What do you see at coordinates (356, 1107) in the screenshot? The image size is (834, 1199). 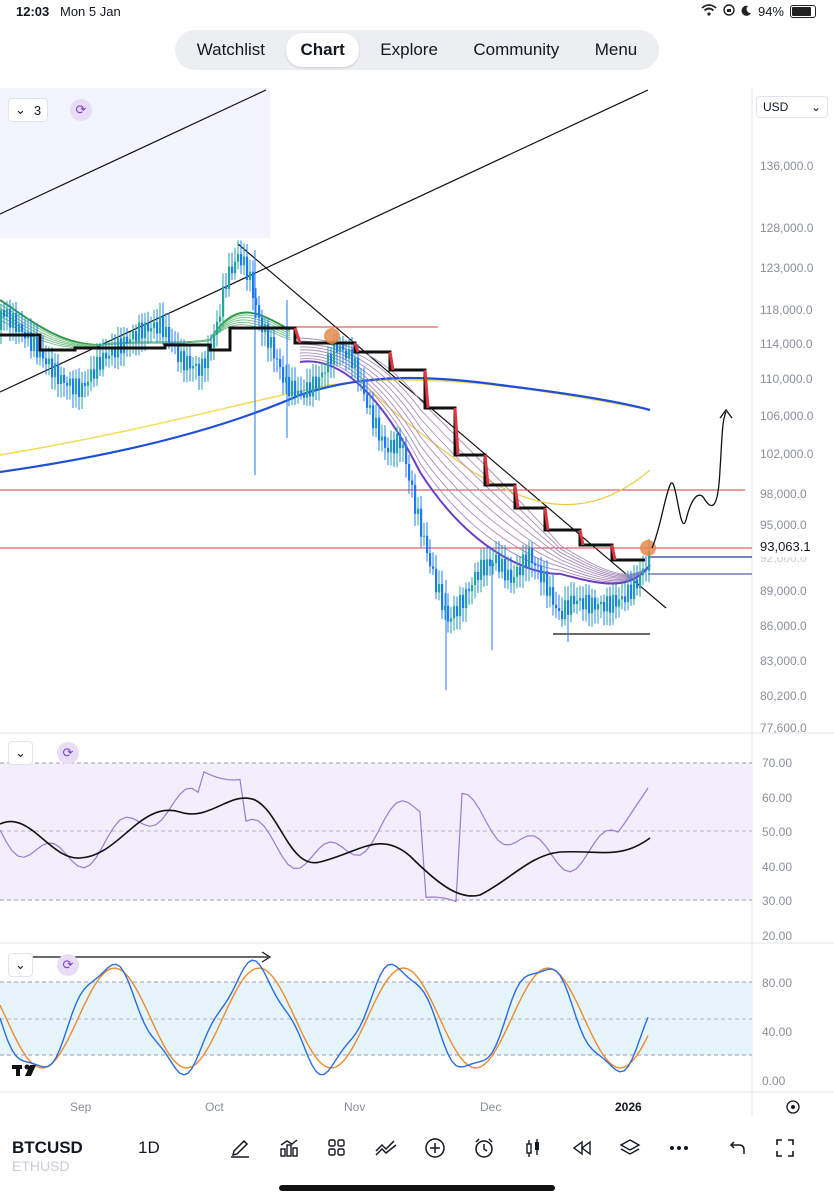 I see `time-axis: Sep Oct Nov Dec 2026` at bounding box center [356, 1107].